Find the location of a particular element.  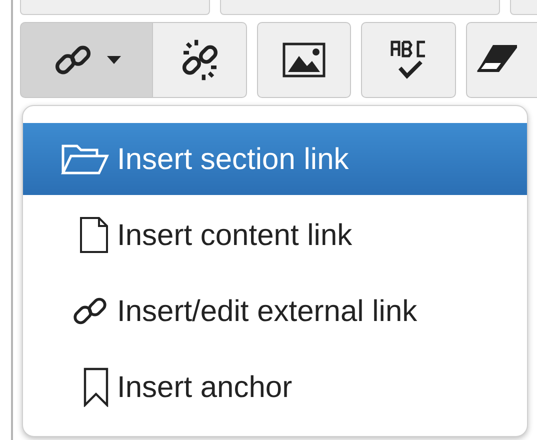

caret-icon is located at coordinates (113, 60).